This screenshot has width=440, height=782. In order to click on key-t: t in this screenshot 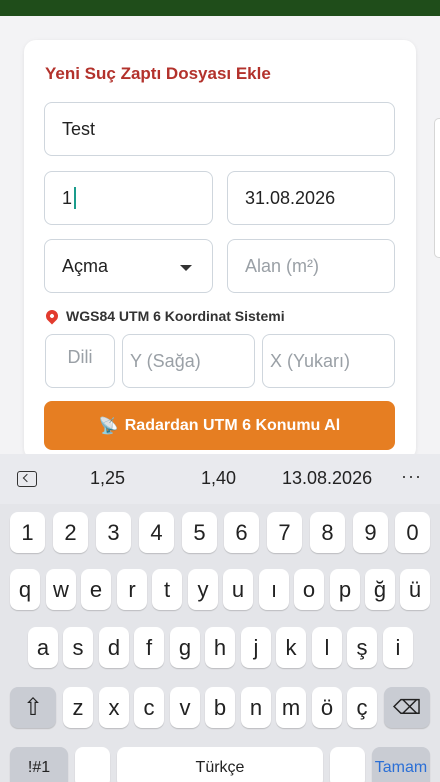, I will do `click(167, 589)`.